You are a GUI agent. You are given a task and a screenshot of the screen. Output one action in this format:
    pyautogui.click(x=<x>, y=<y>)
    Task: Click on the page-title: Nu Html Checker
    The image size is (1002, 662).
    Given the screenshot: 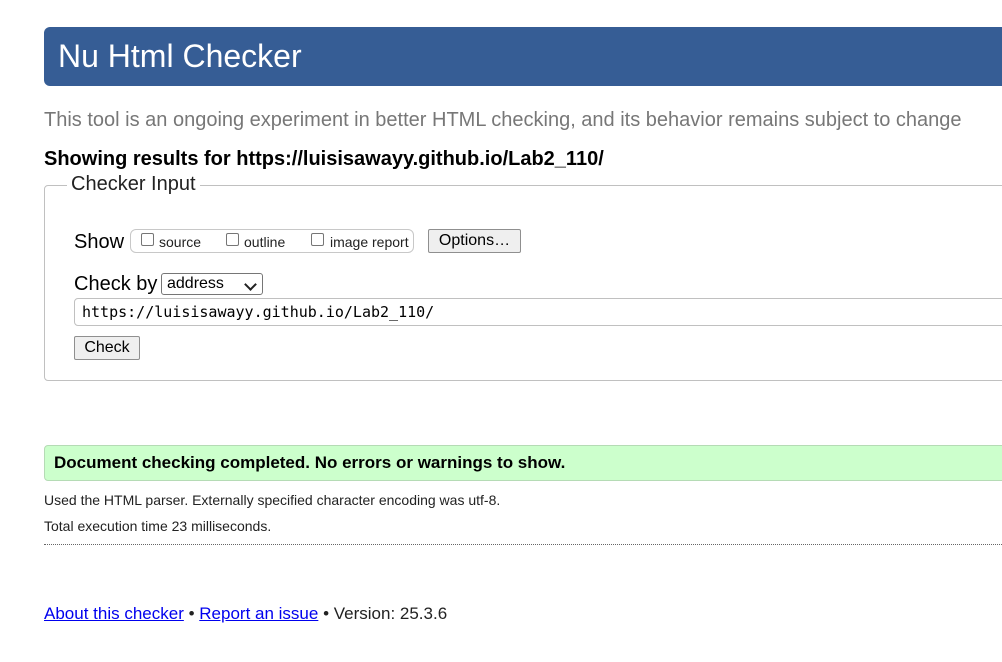 What is the action you would take?
    pyautogui.click(x=180, y=56)
    